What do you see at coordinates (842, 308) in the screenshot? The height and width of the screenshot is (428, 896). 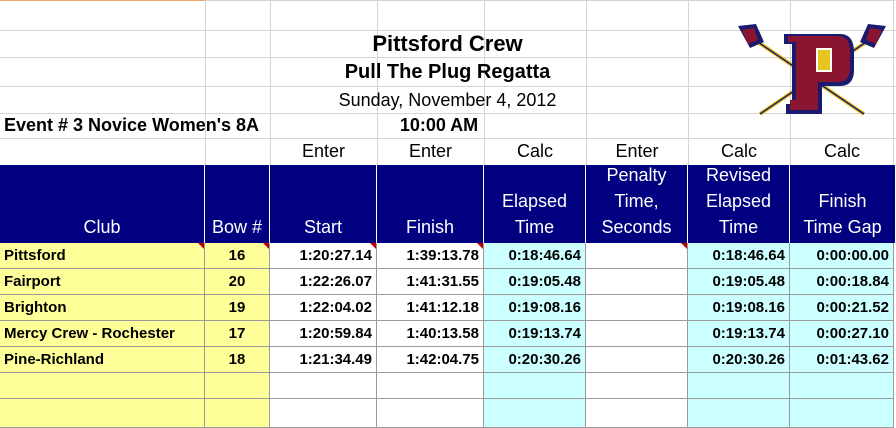 I see `cell-gap: 0:00:21.52` at bounding box center [842, 308].